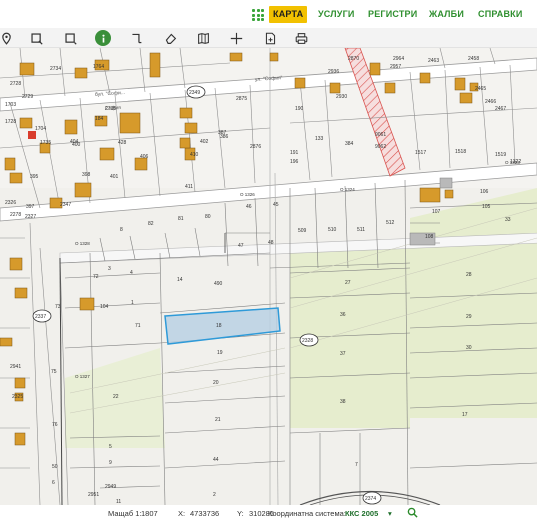 This screenshot has width=537, height=523. Describe the element at coordinates (76, 145) in the screenshot. I see `parcel-label: 400` at that location.